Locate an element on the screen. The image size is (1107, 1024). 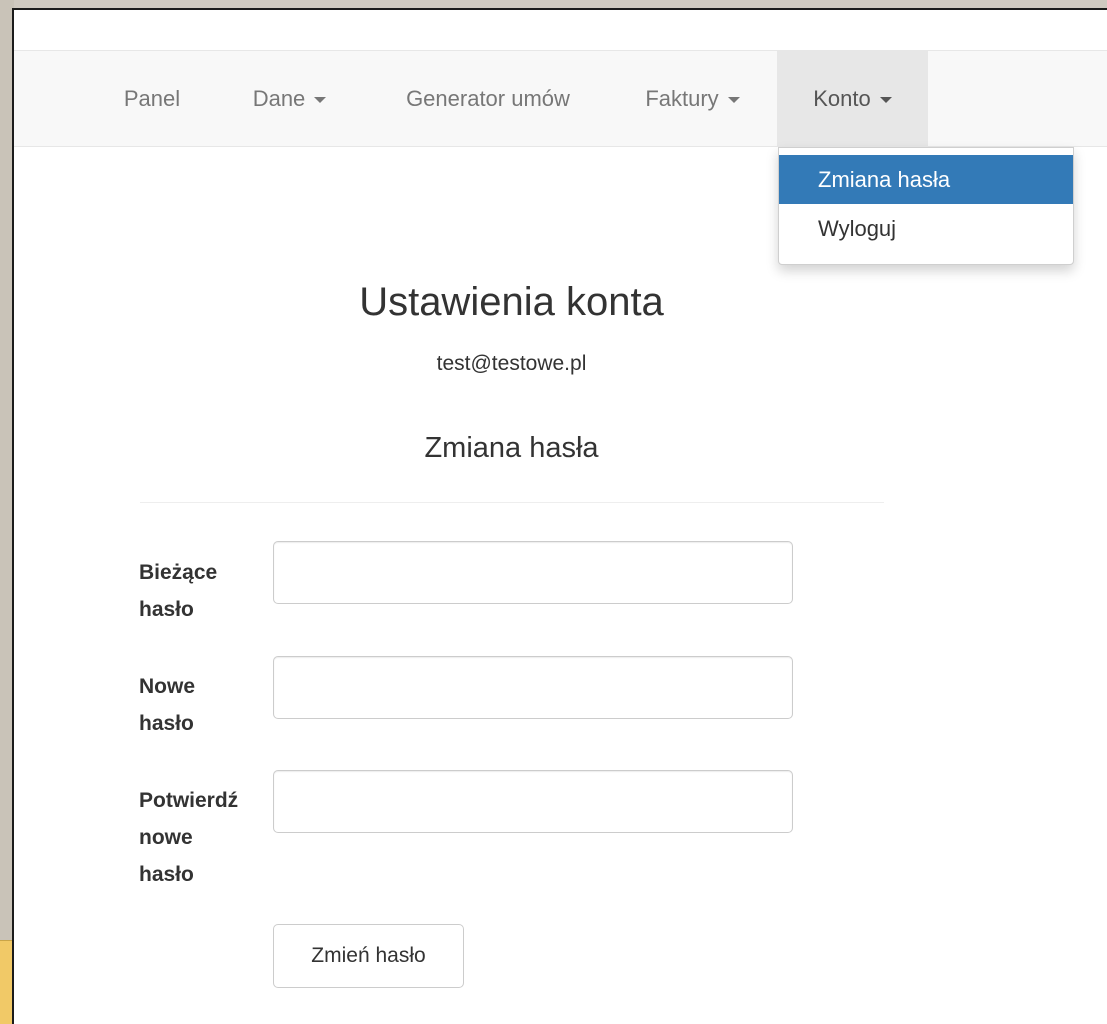
label-line: nowe is located at coordinates (166, 837).